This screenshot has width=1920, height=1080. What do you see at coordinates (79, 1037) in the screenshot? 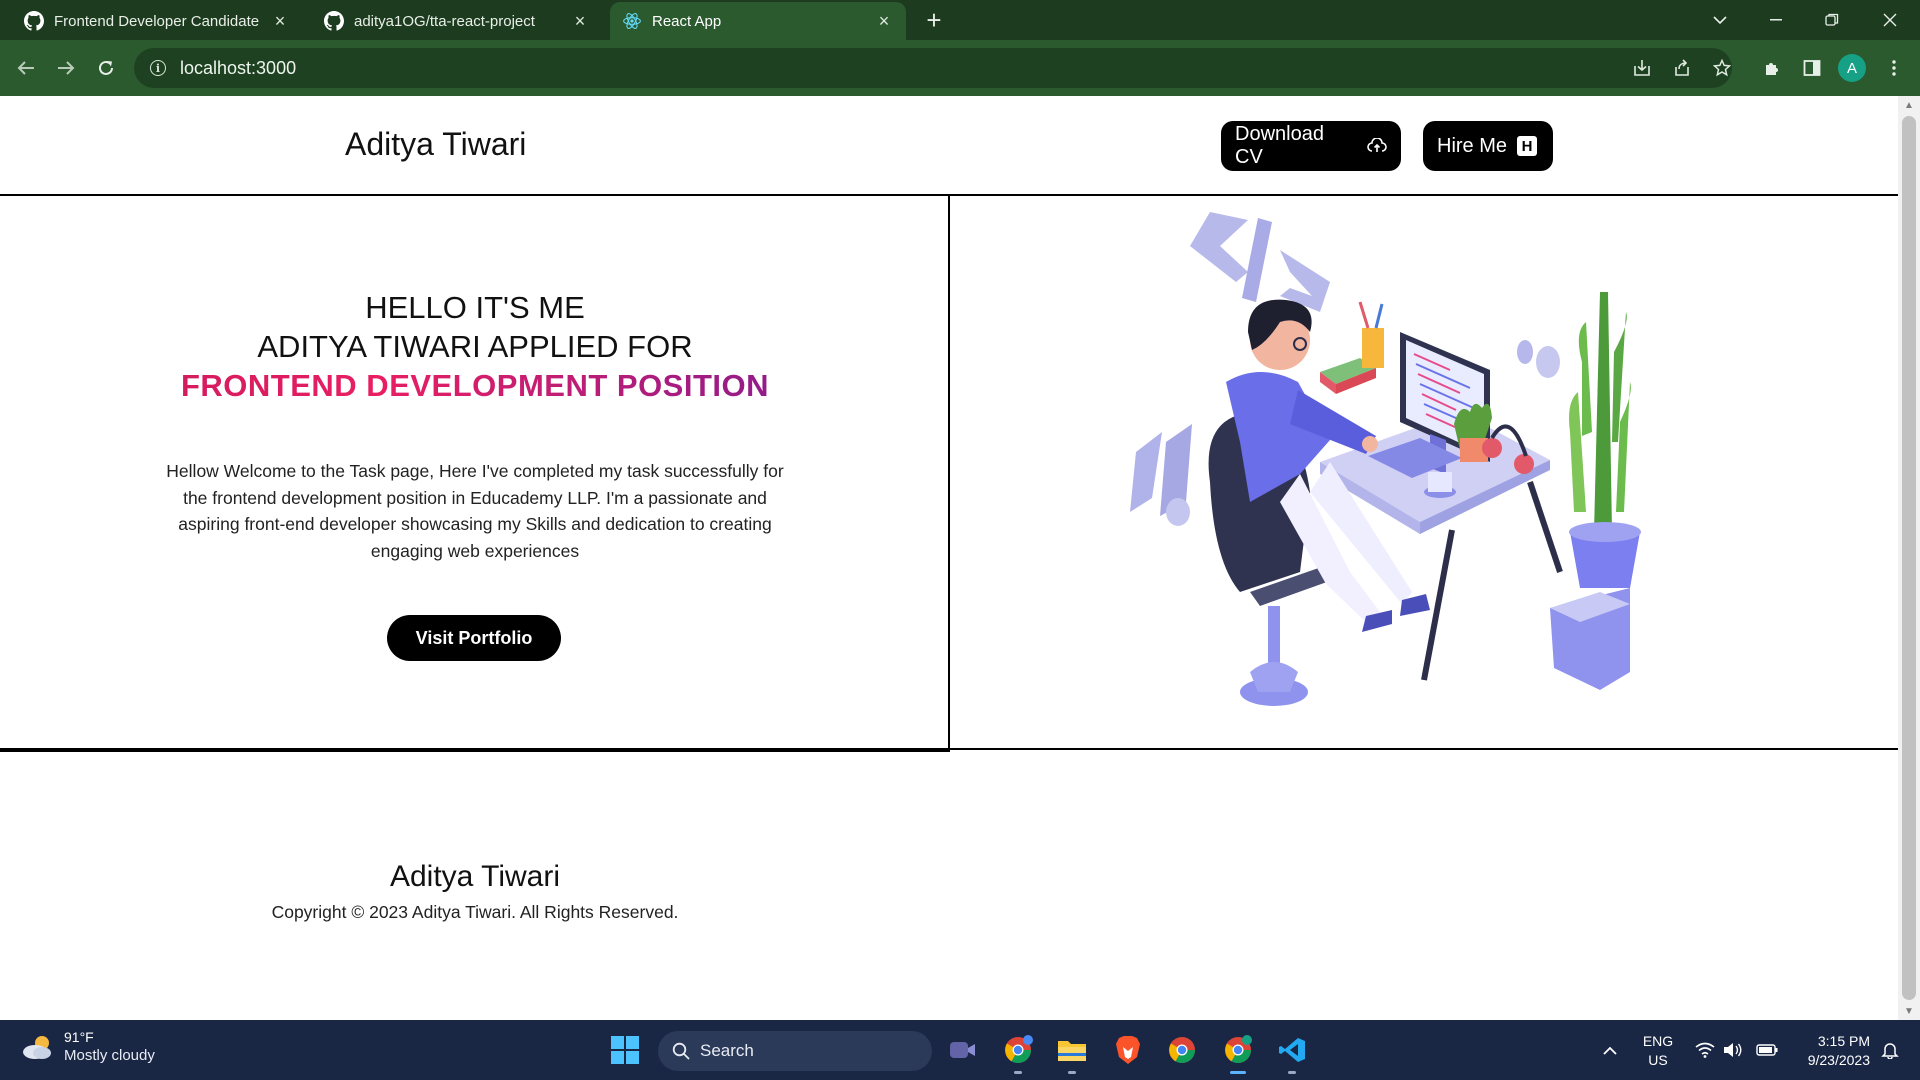
I see `weather-temperature: 91°F` at bounding box center [79, 1037].